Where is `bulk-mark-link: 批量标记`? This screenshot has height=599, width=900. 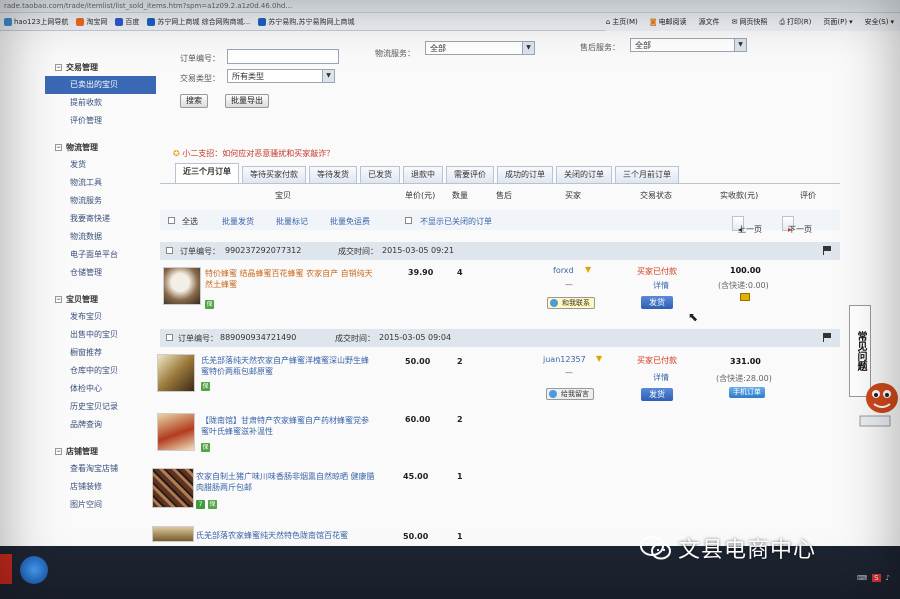 bulk-mark-link: 批量标记 is located at coordinates (292, 221).